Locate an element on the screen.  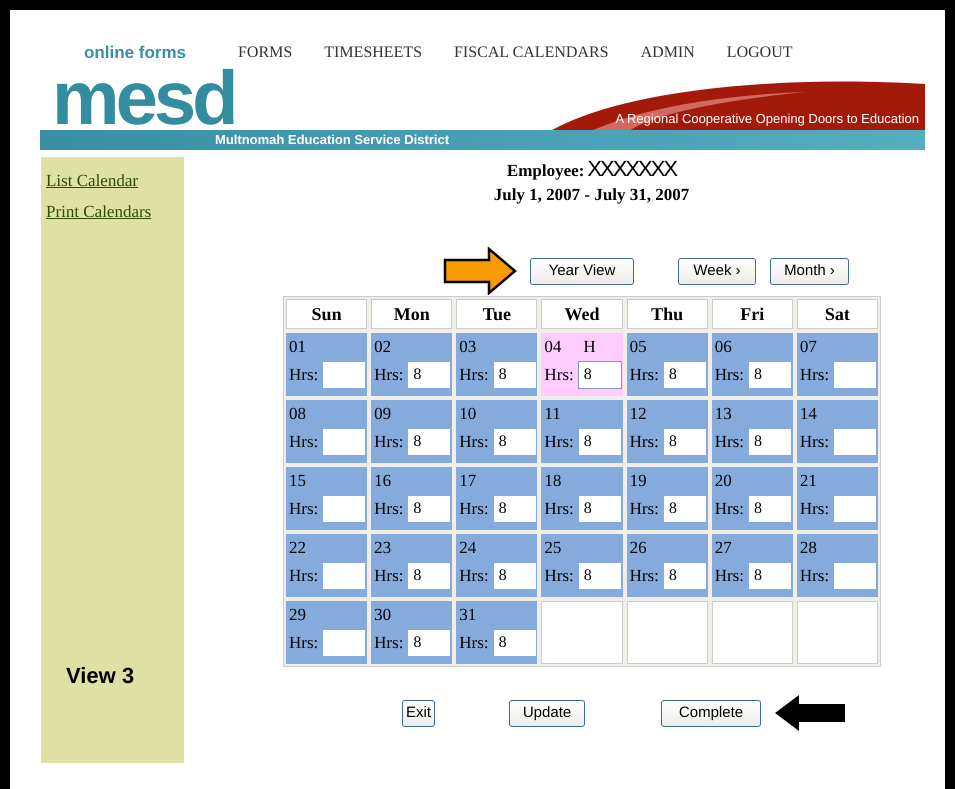
weekday-header: Wed is located at coordinates (582, 314).